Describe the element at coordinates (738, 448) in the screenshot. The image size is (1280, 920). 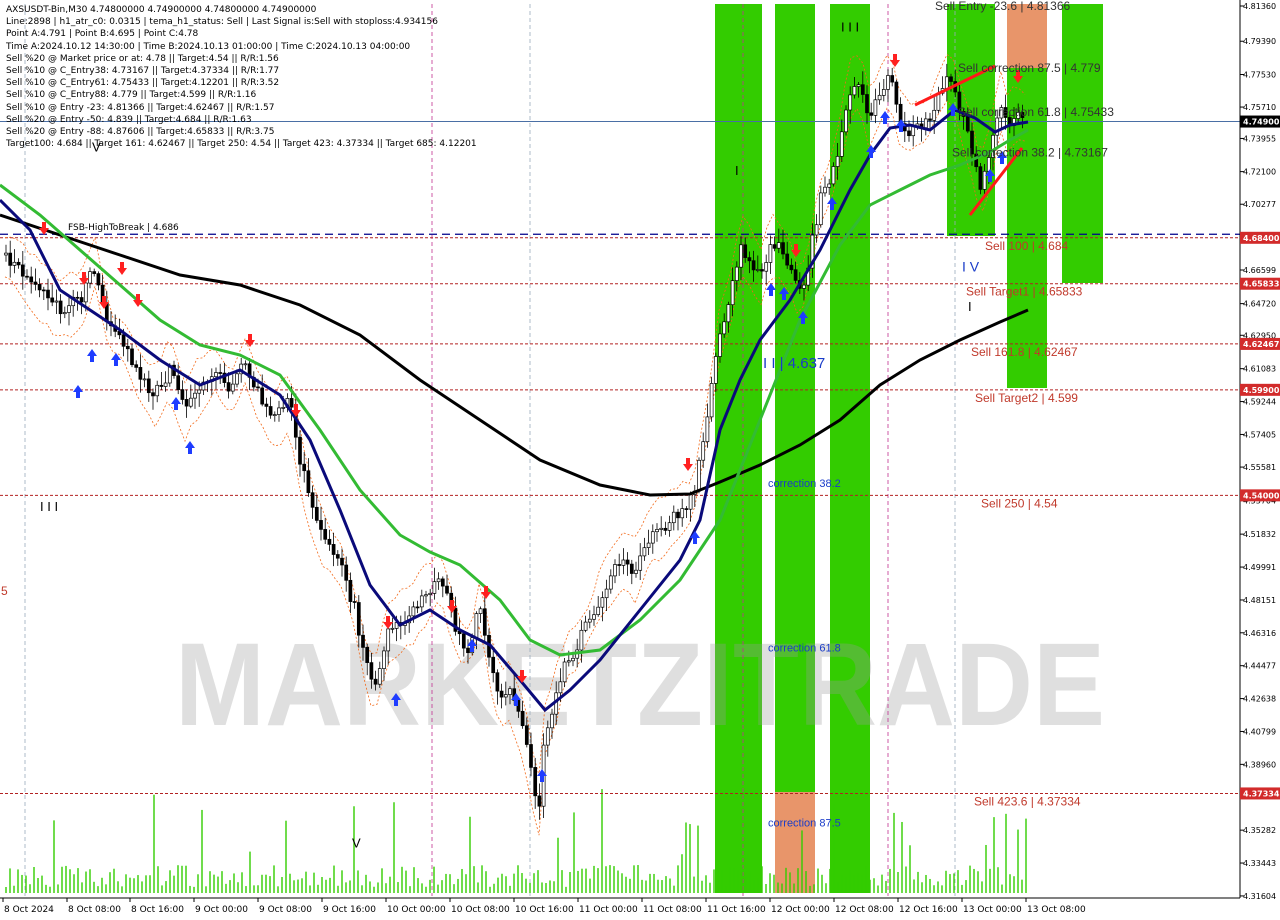
I see `green-zone` at that location.